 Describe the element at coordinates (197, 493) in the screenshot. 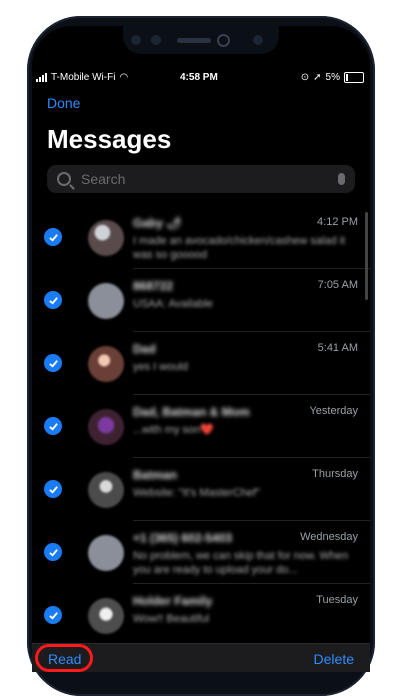

I see `message-preview: Website: "It's MasterChef"` at that location.